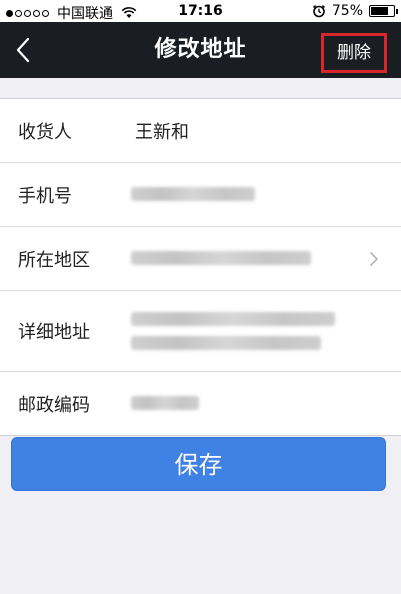  Describe the element at coordinates (45, 196) in the screenshot. I see `phone-label: 手机号` at that location.